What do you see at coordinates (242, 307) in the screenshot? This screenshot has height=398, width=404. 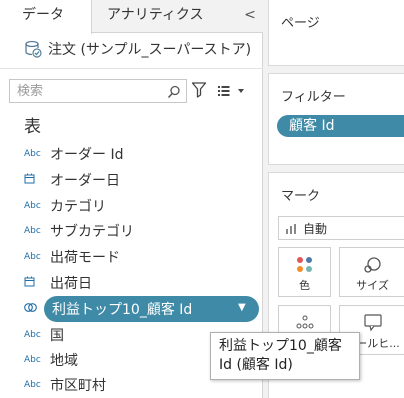 I see `chevron-down-icon: ▼` at bounding box center [242, 307].